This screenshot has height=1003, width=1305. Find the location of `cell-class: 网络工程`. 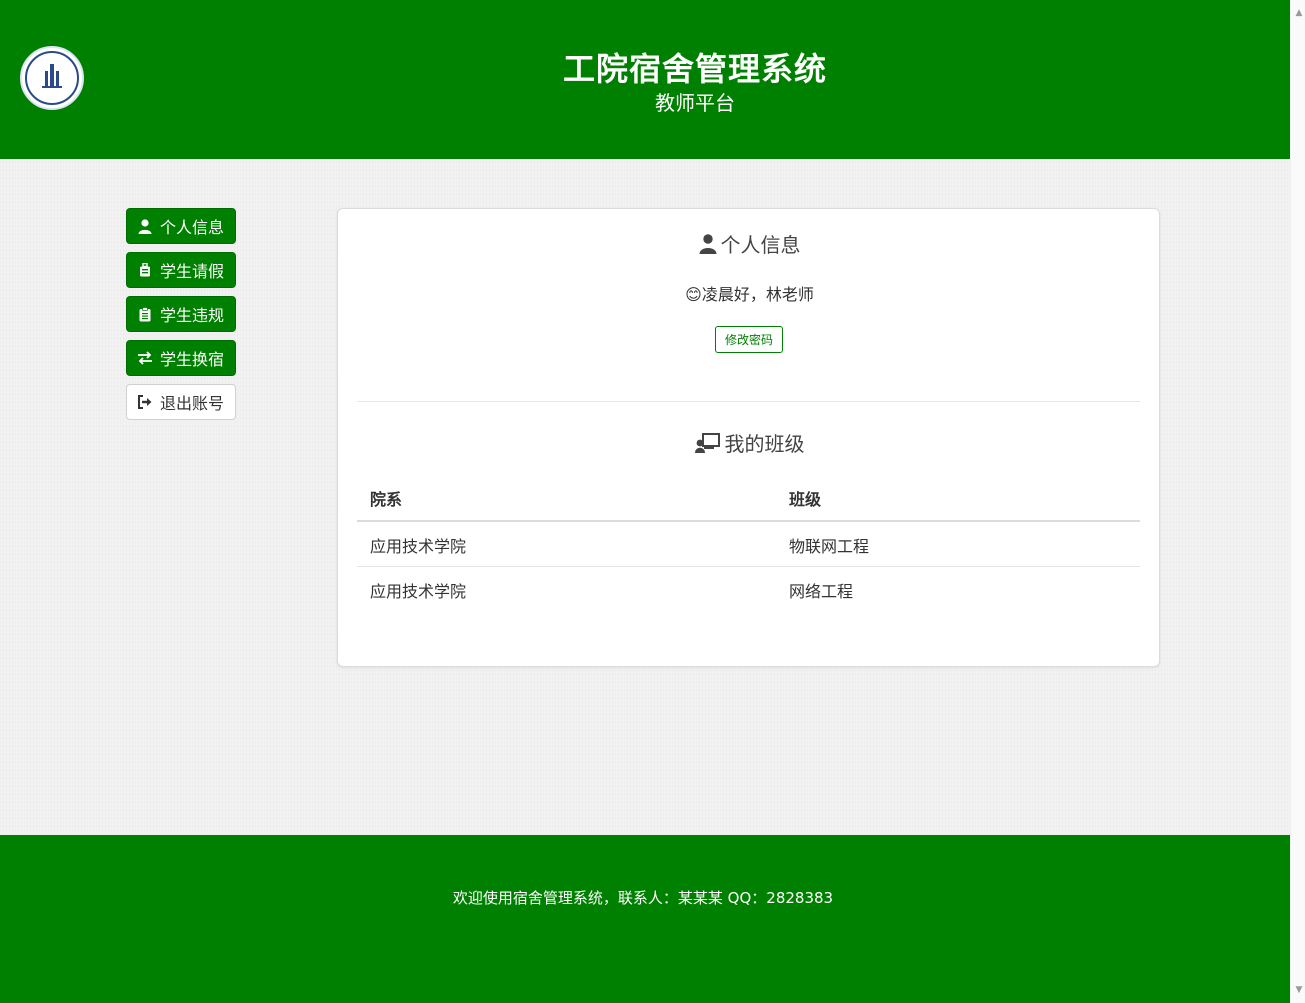

cell-class: 网络工程 is located at coordinates (821, 591).